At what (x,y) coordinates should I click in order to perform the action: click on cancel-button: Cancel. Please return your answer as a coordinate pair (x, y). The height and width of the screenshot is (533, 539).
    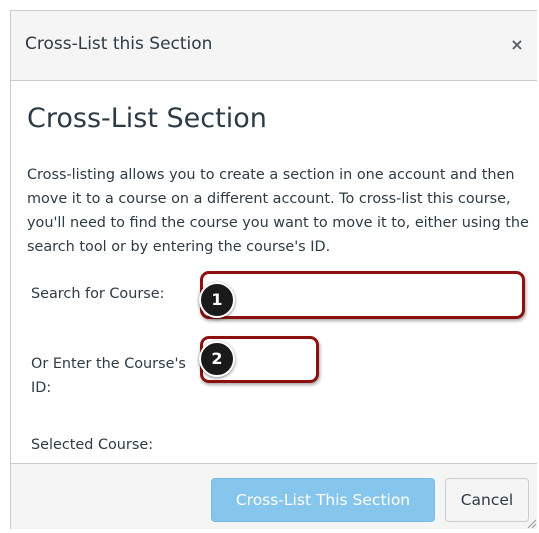
    Looking at the image, I should click on (487, 500).